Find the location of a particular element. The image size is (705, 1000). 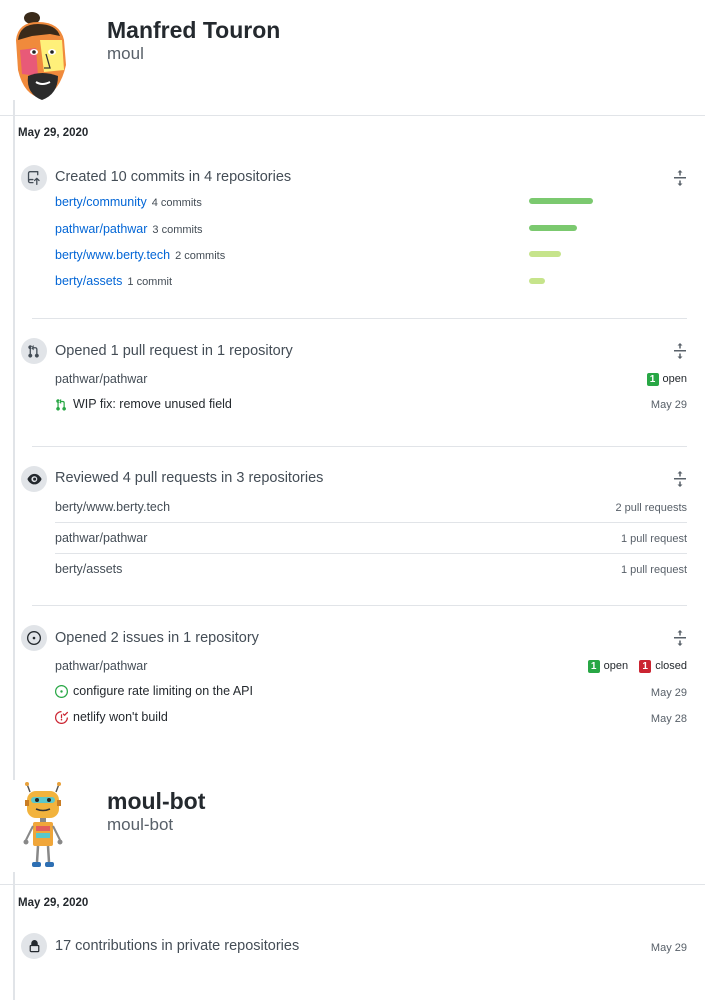

issue-item: netlify won't build is located at coordinates (111, 717).